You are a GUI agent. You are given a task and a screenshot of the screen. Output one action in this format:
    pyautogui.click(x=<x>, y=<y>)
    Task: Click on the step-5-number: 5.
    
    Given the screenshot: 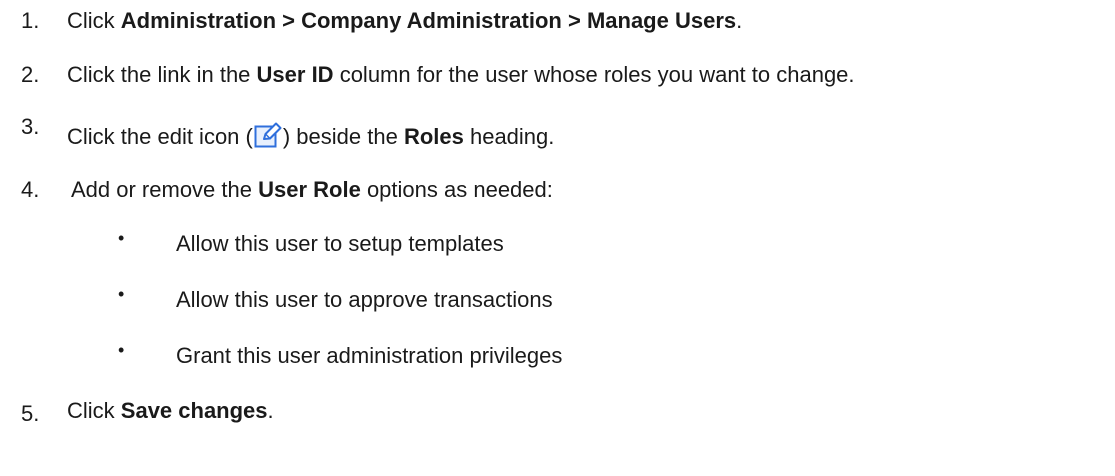 What is the action you would take?
    pyautogui.click(x=30, y=413)
    